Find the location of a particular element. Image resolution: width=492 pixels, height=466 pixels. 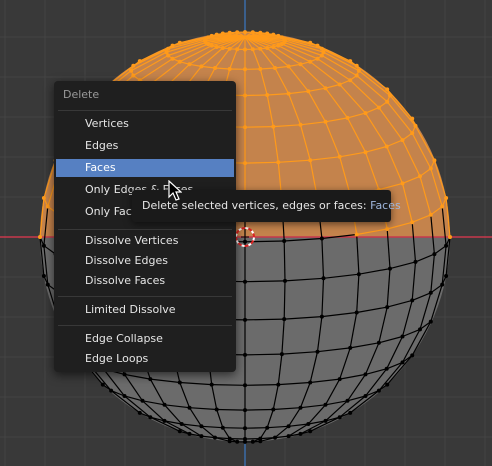

menu-item-edges: Edges is located at coordinates (145, 146).